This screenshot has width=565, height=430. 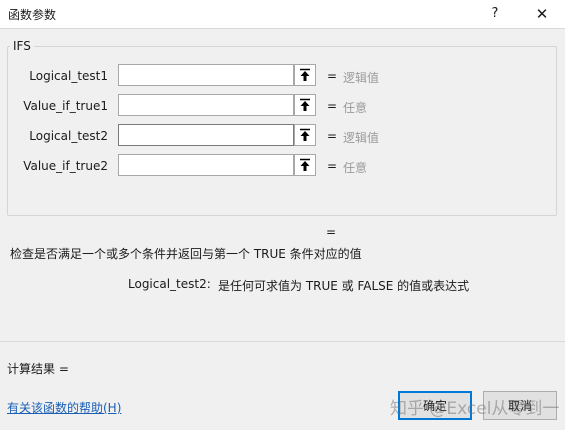 What do you see at coordinates (542, 14) in the screenshot?
I see `close-button: ✕` at bounding box center [542, 14].